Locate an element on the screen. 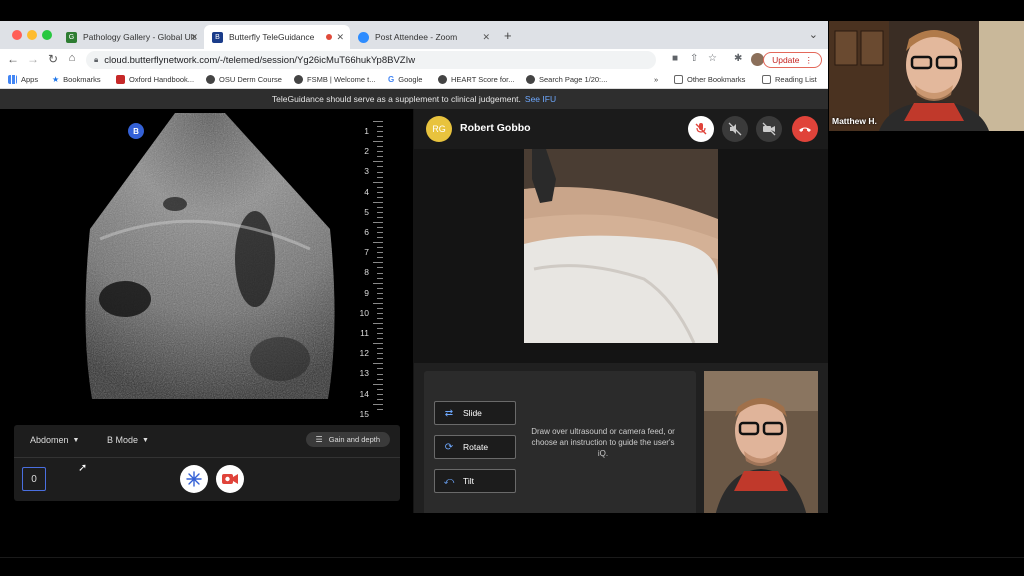  bookmark-osu-derm: OSU Derm Course is located at coordinates (244, 79).